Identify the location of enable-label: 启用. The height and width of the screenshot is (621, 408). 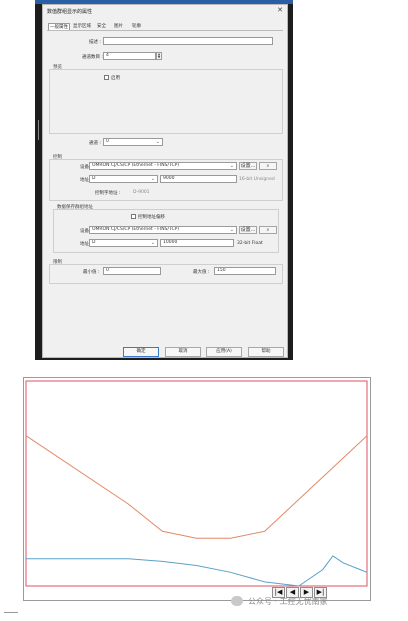
(115, 78).